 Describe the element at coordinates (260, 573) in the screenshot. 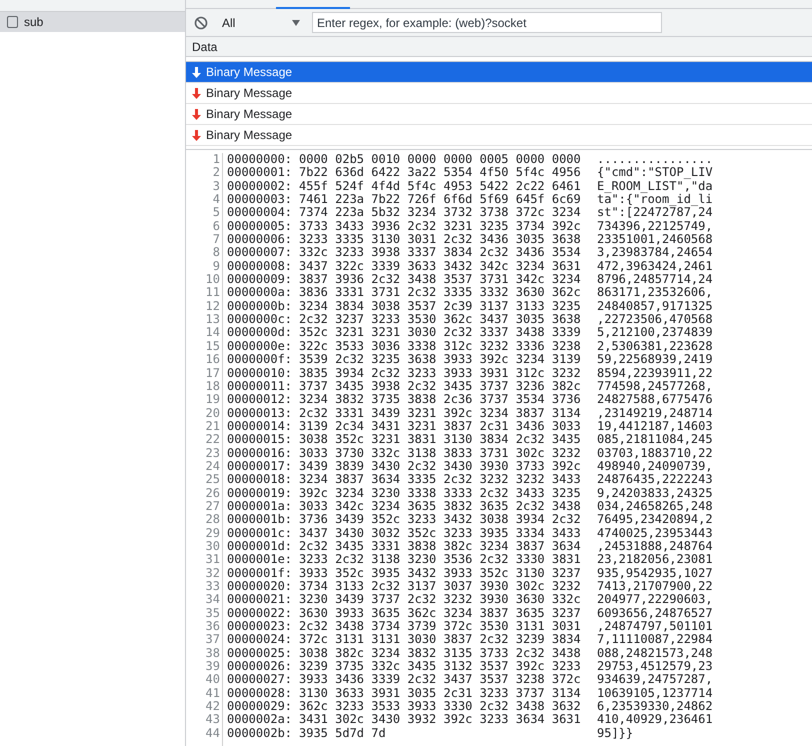

I see `hex-offset: 0000001f:` at that location.